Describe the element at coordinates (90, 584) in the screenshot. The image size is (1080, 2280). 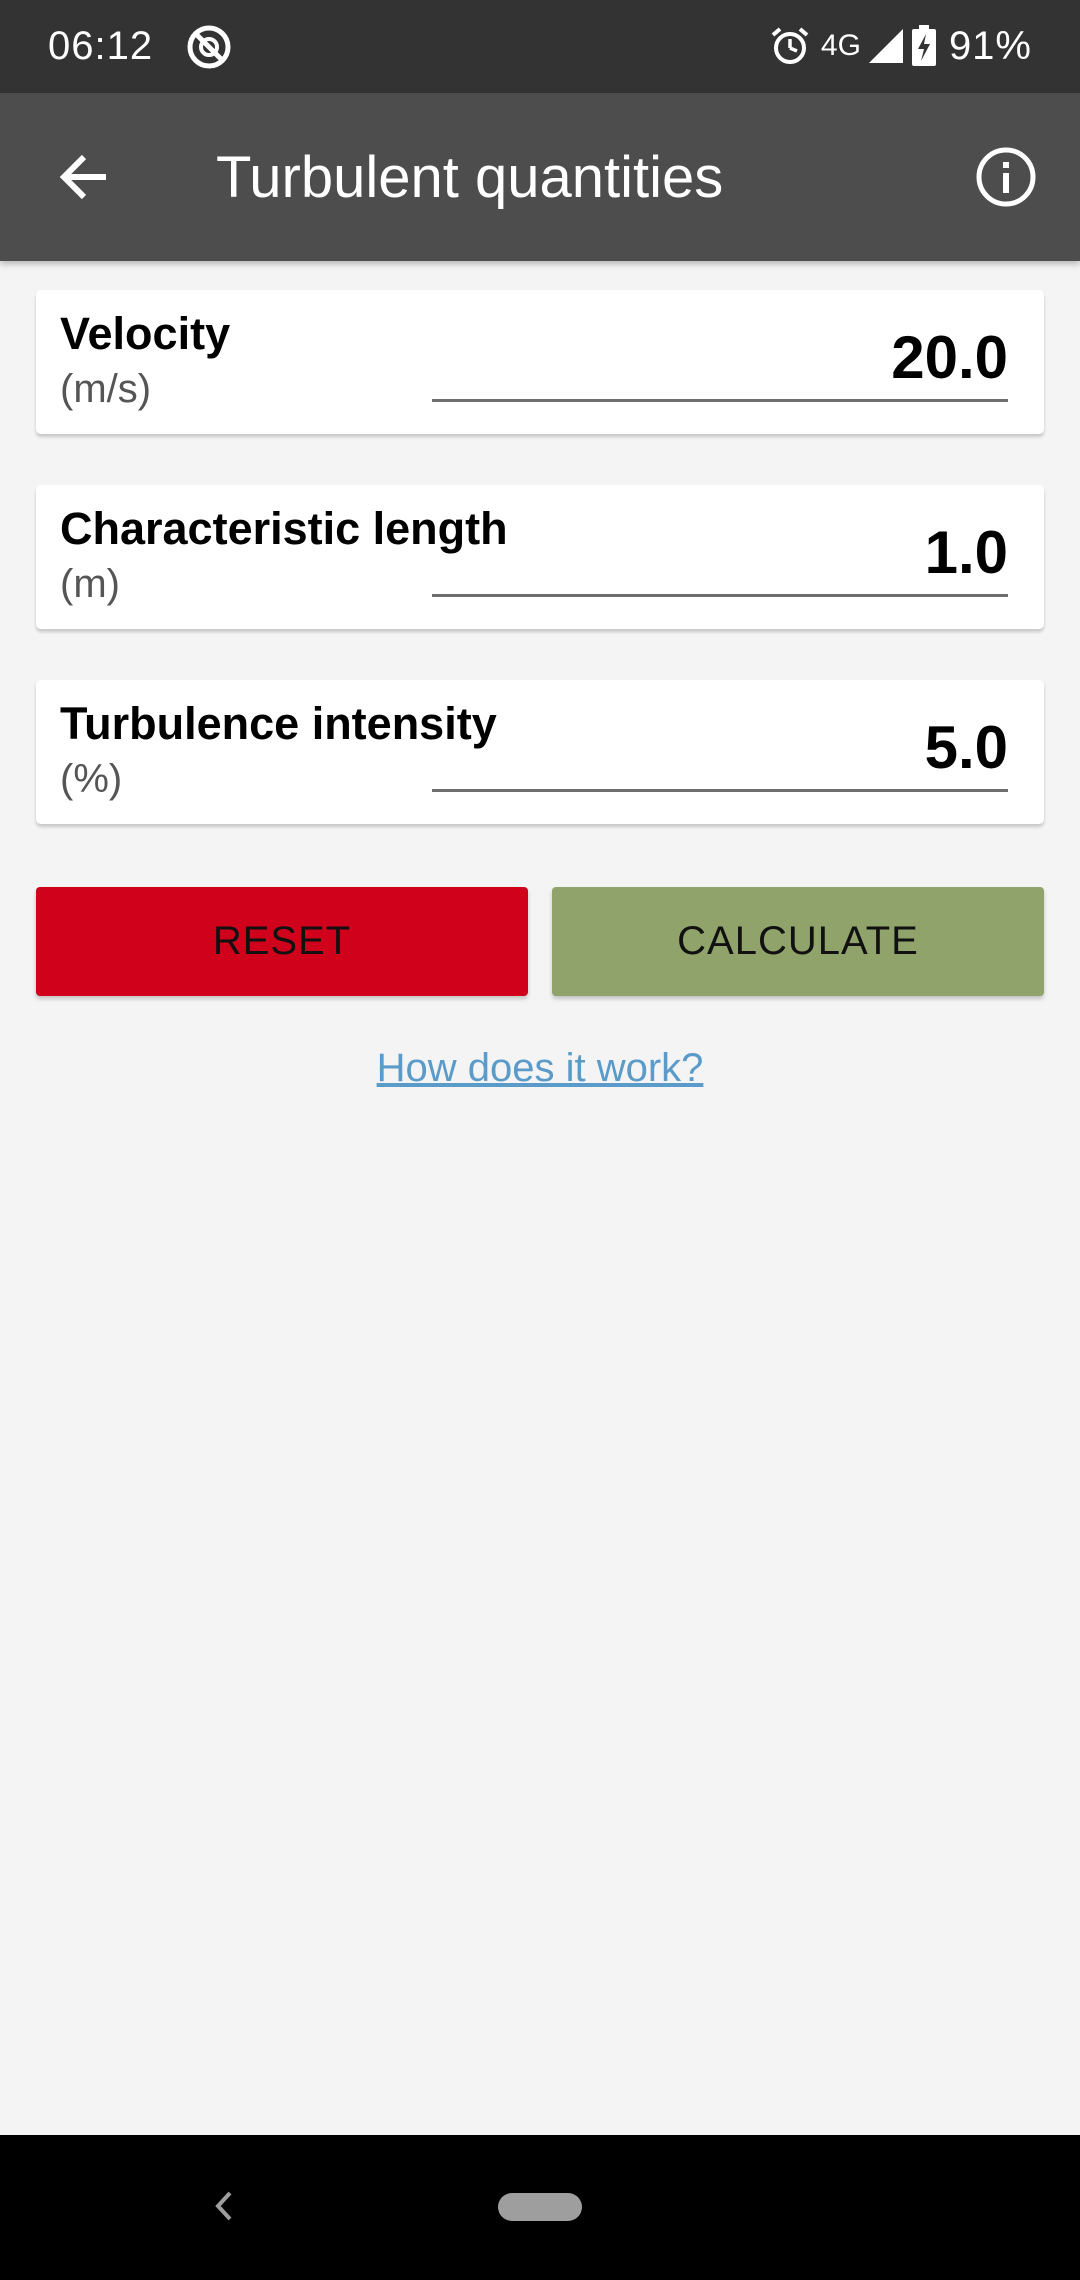
I see `characteristic-length-unit: (m)` at that location.